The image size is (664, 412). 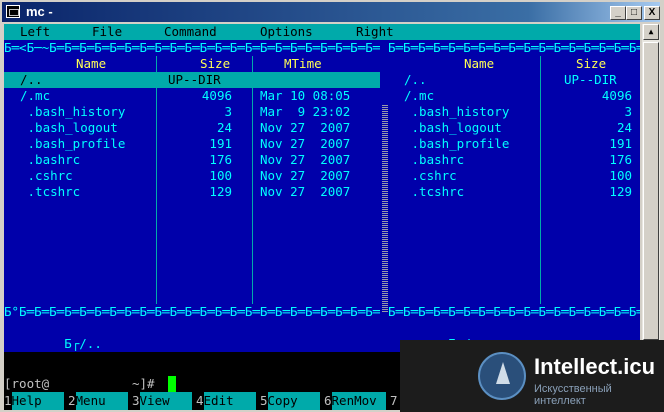 I want to click on right-header-name: Name, so click(x=479, y=64).